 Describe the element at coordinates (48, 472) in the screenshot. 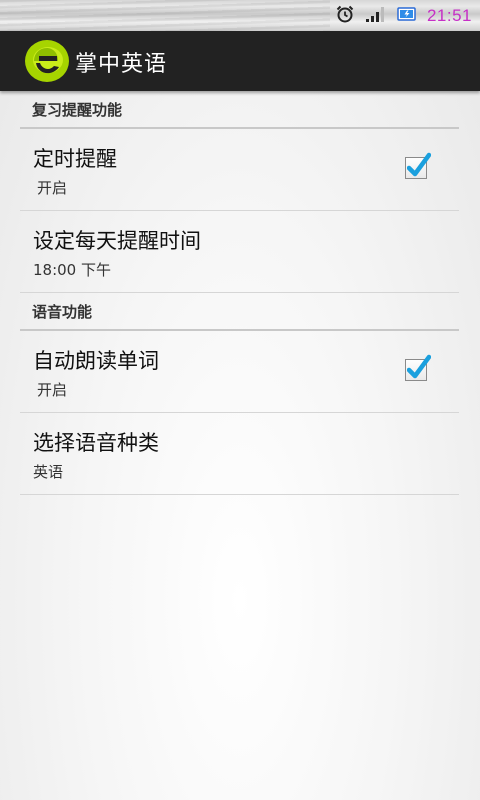

I see `pref-summary: 英语` at that location.